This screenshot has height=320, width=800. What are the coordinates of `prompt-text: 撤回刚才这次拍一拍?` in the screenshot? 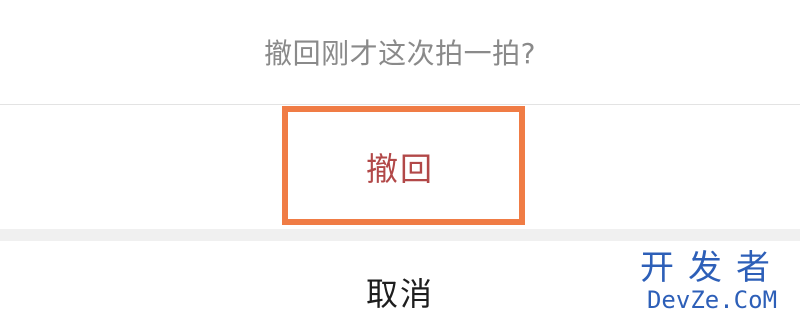 It's located at (400, 53).